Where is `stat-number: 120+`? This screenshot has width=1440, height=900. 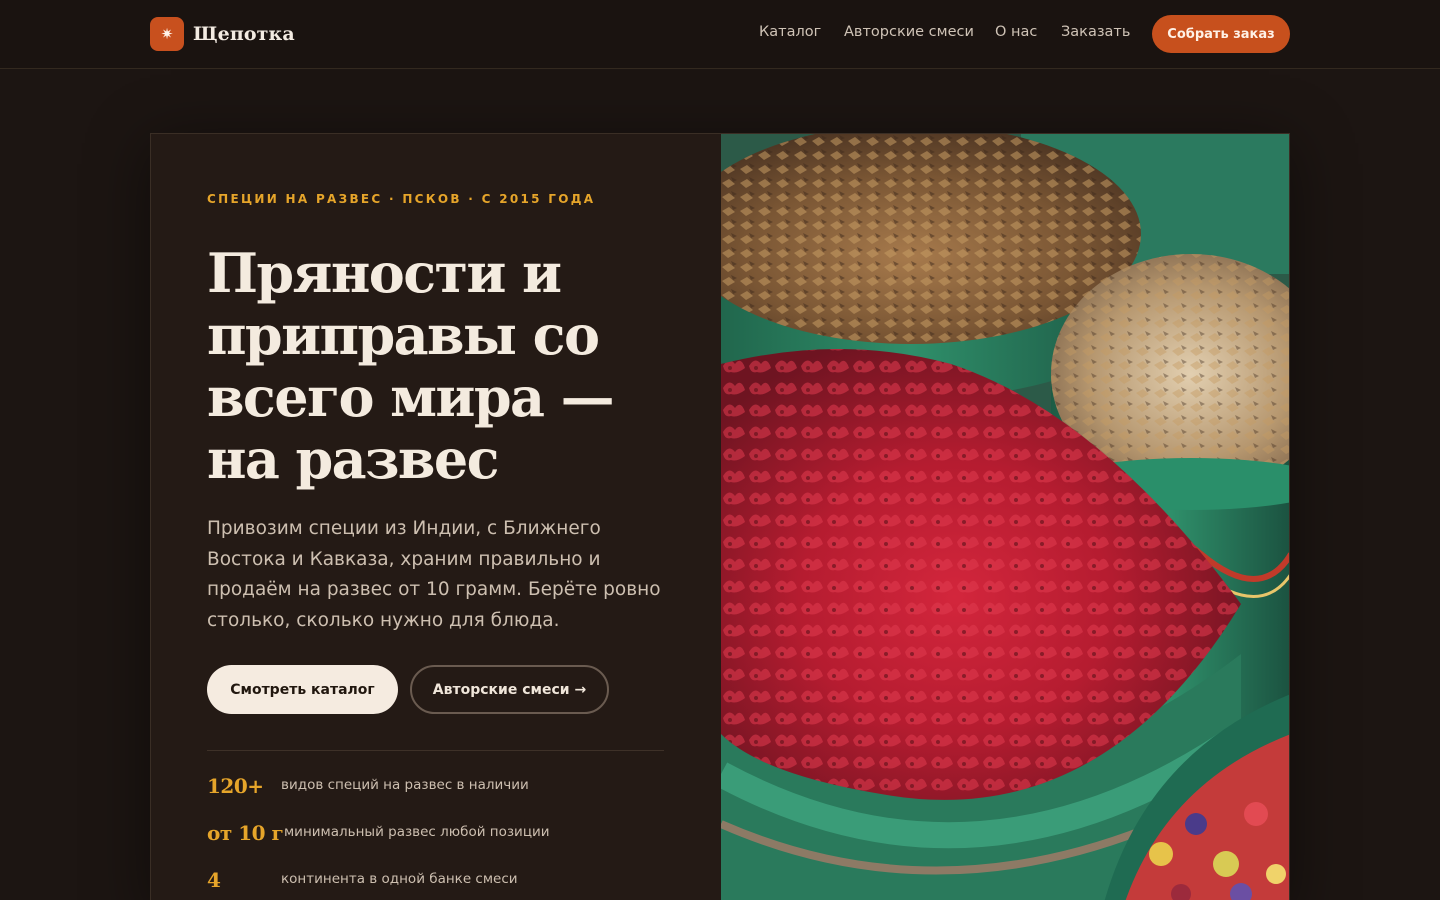 stat-number: 120+ is located at coordinates (235, 786).